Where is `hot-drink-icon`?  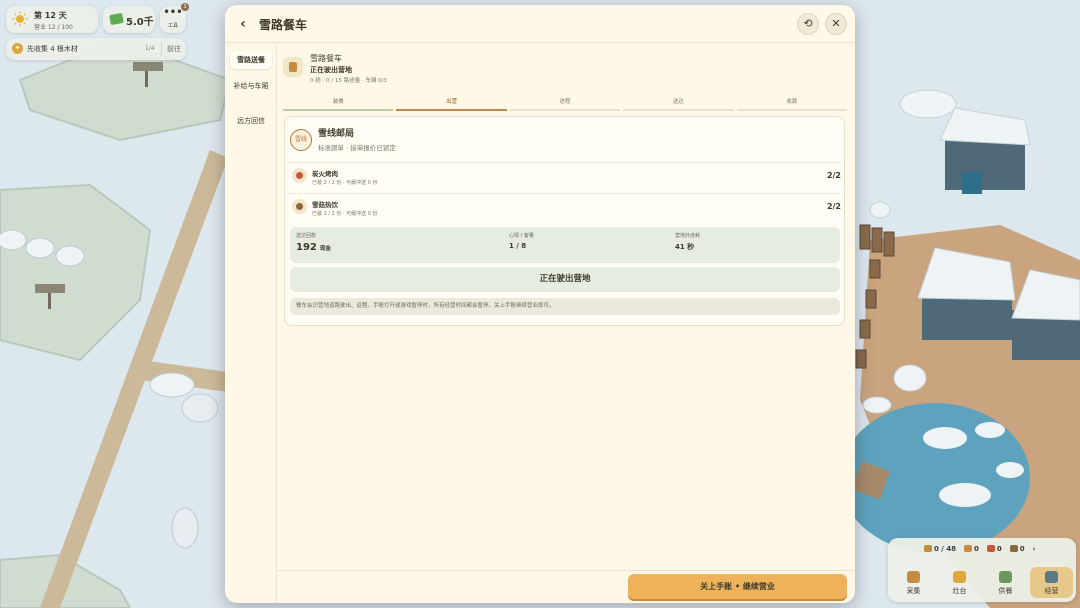
hot-drink-icon is located at coordinates (299, 206).